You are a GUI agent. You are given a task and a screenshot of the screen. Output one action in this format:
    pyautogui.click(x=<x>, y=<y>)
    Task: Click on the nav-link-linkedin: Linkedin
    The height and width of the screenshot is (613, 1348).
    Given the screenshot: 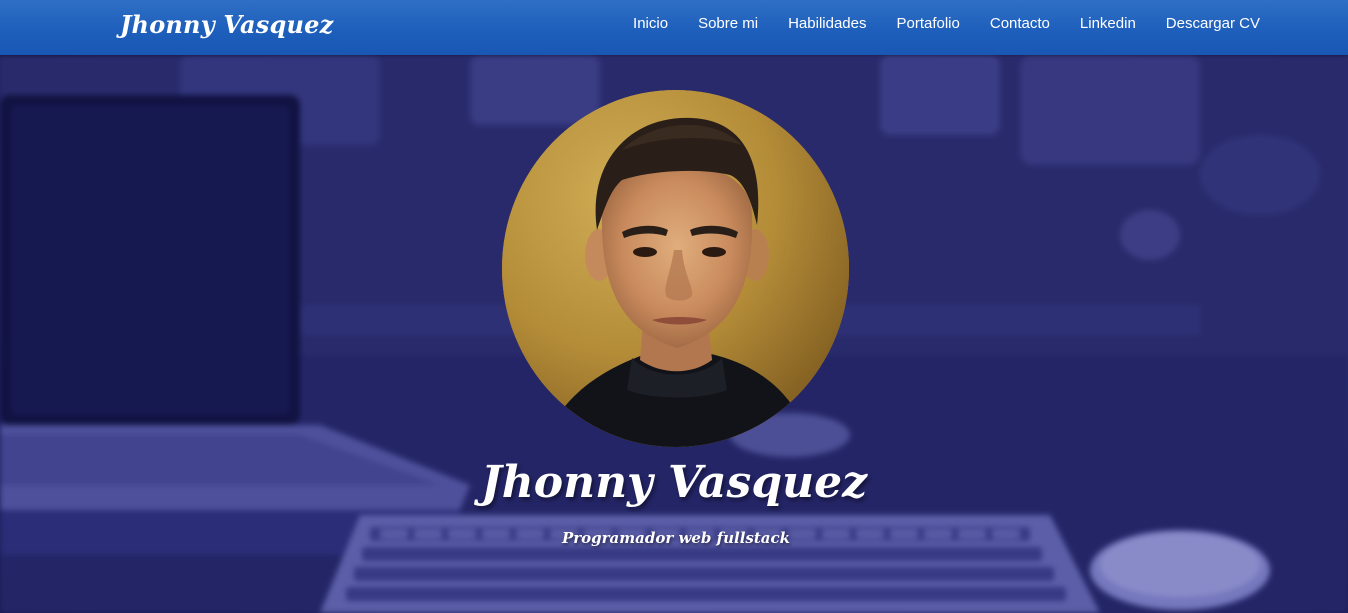 What is the action you would take?
    pyautogui.click(x=1108, y=23)
    